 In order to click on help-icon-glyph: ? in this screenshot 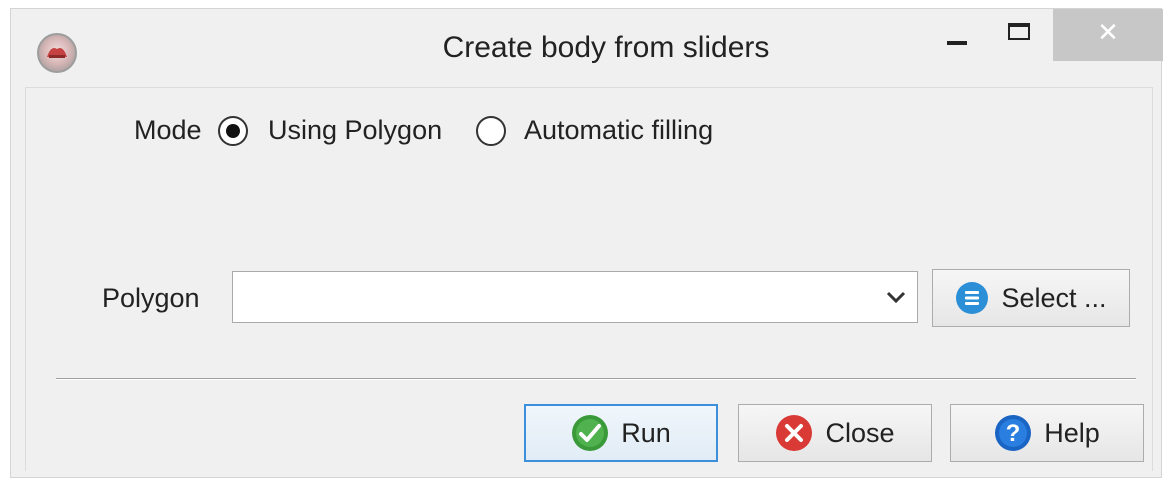, I will do `click(1013, 433)`.